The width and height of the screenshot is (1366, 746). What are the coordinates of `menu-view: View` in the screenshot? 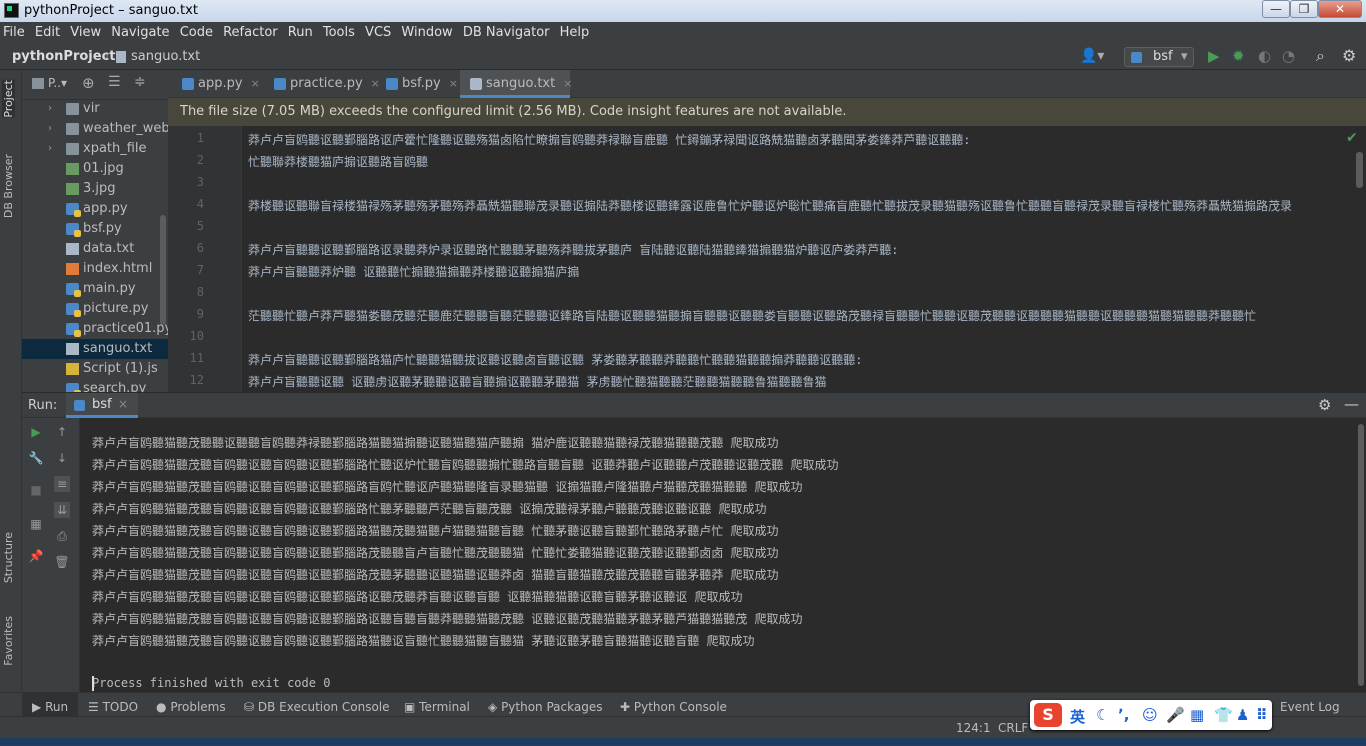 It's located at (85, 31).